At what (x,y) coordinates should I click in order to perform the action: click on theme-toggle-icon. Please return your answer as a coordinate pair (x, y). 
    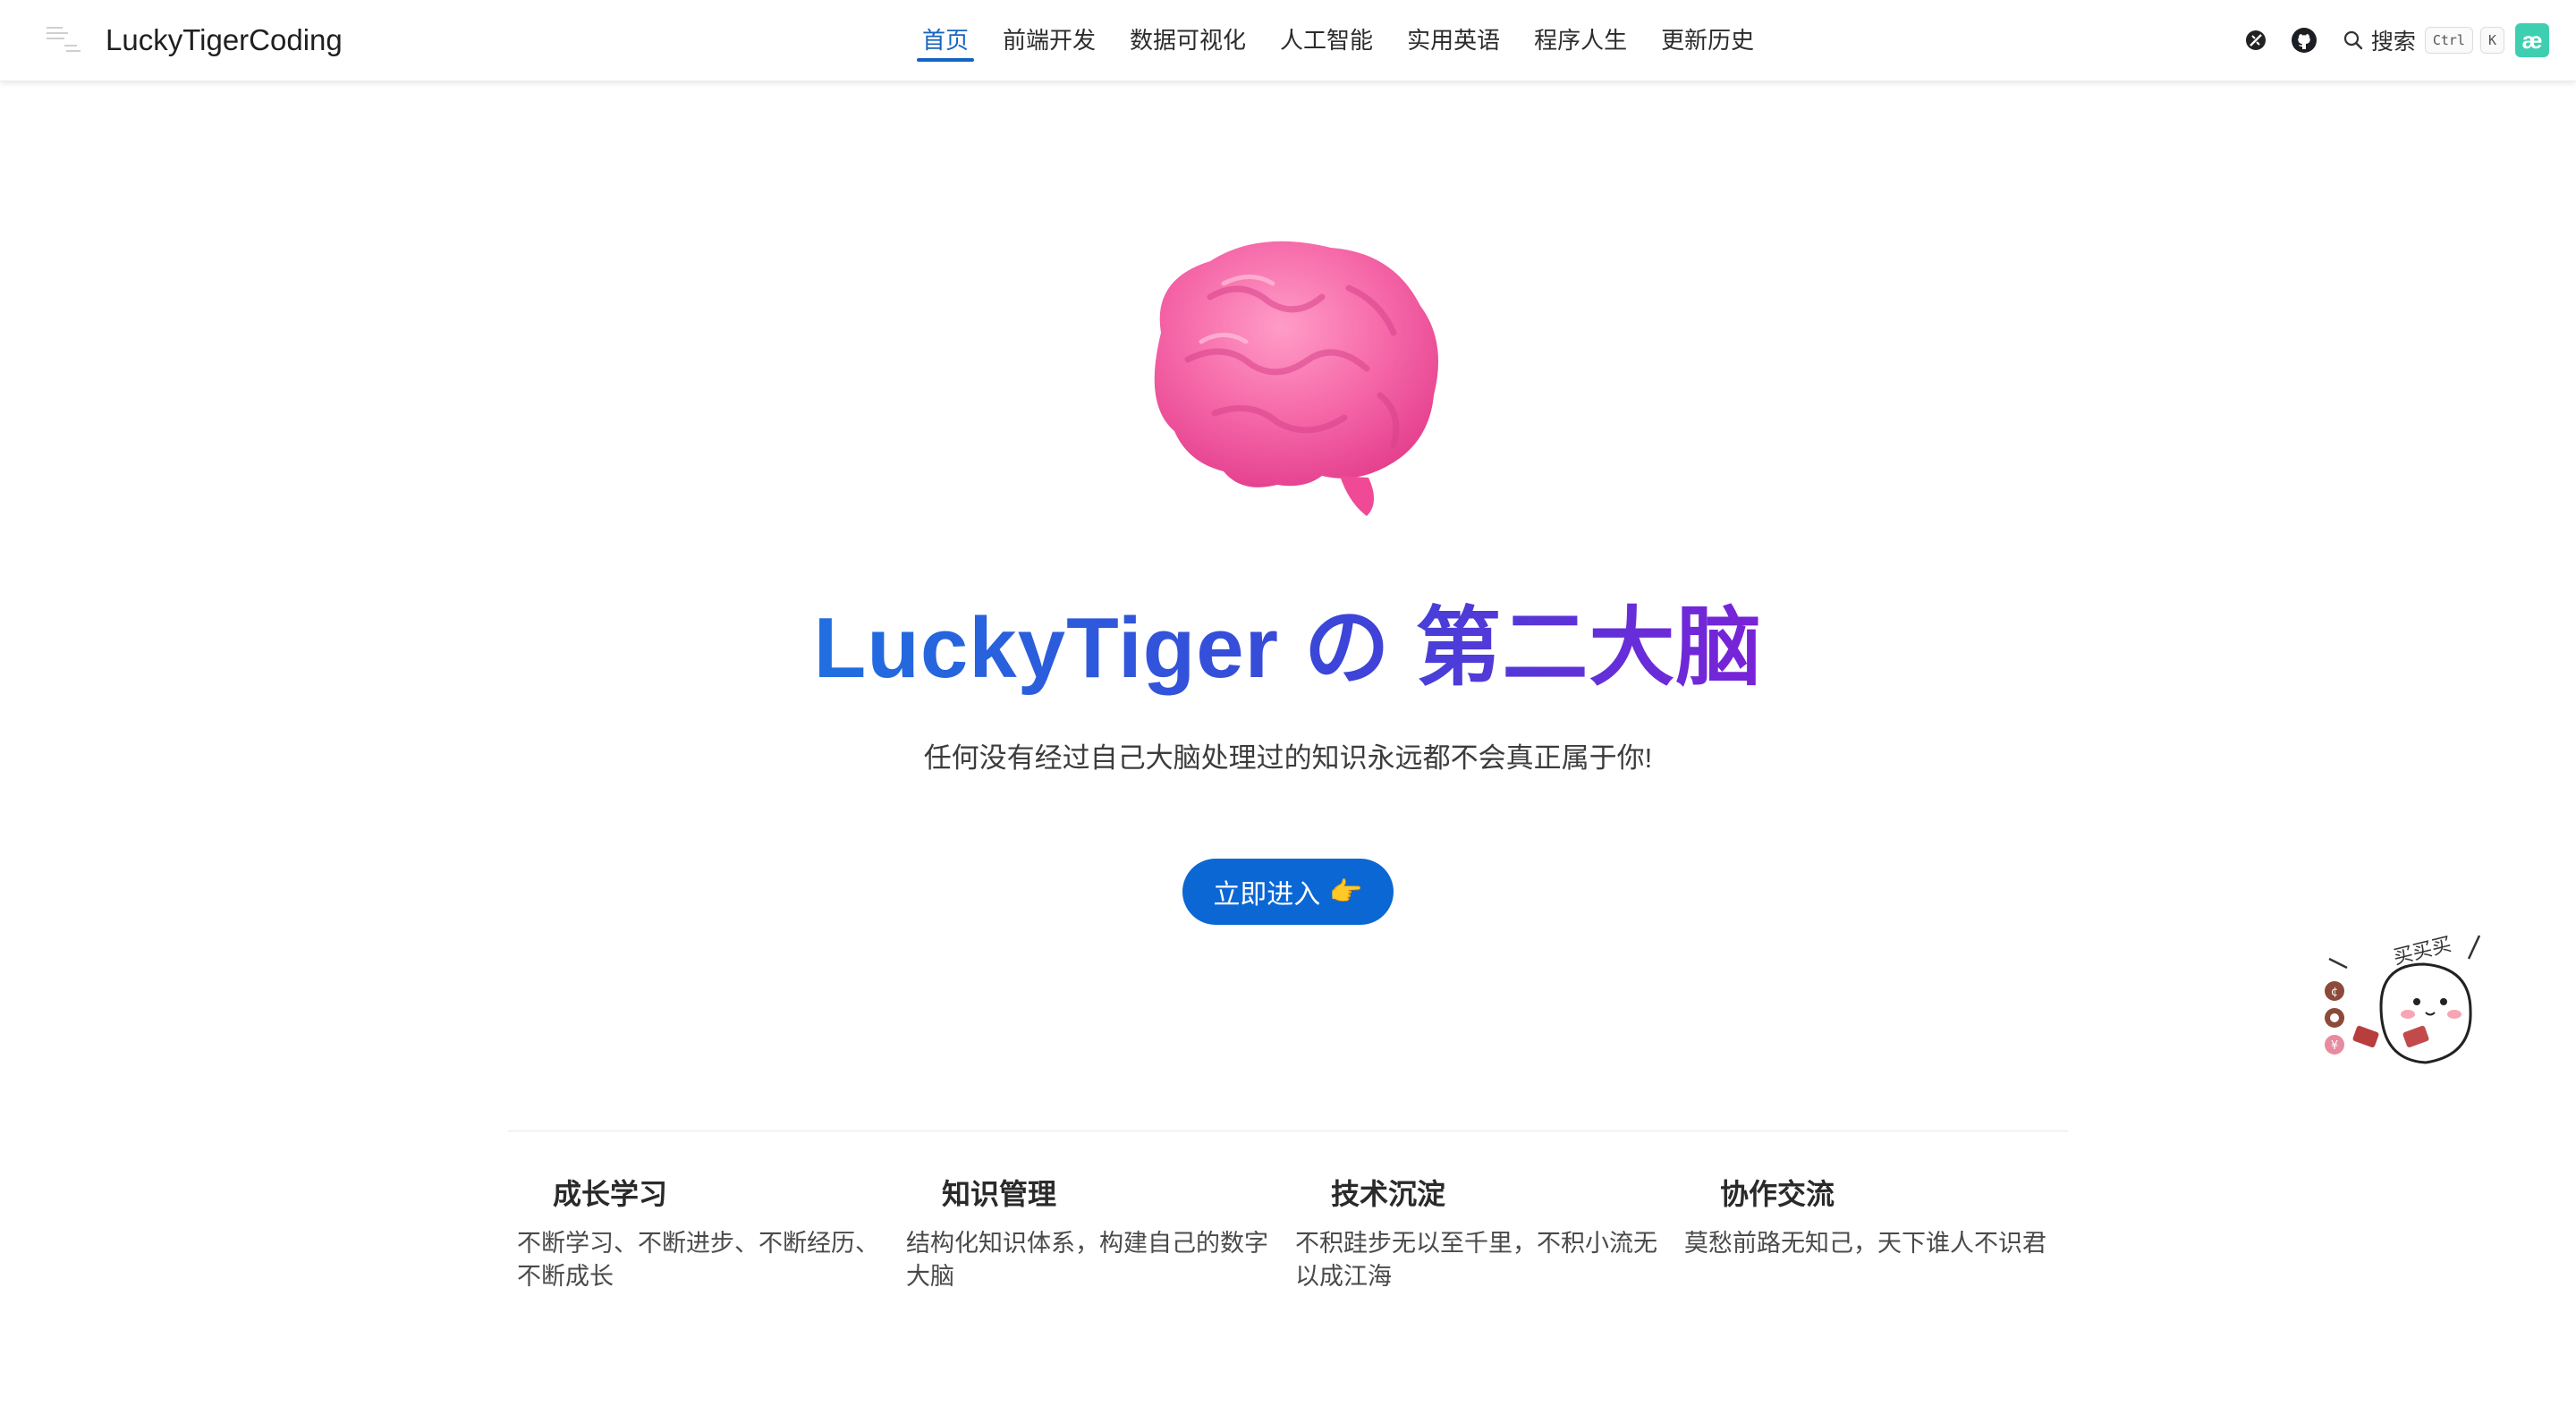
    Looking at the image, I should click on (2256, 40).